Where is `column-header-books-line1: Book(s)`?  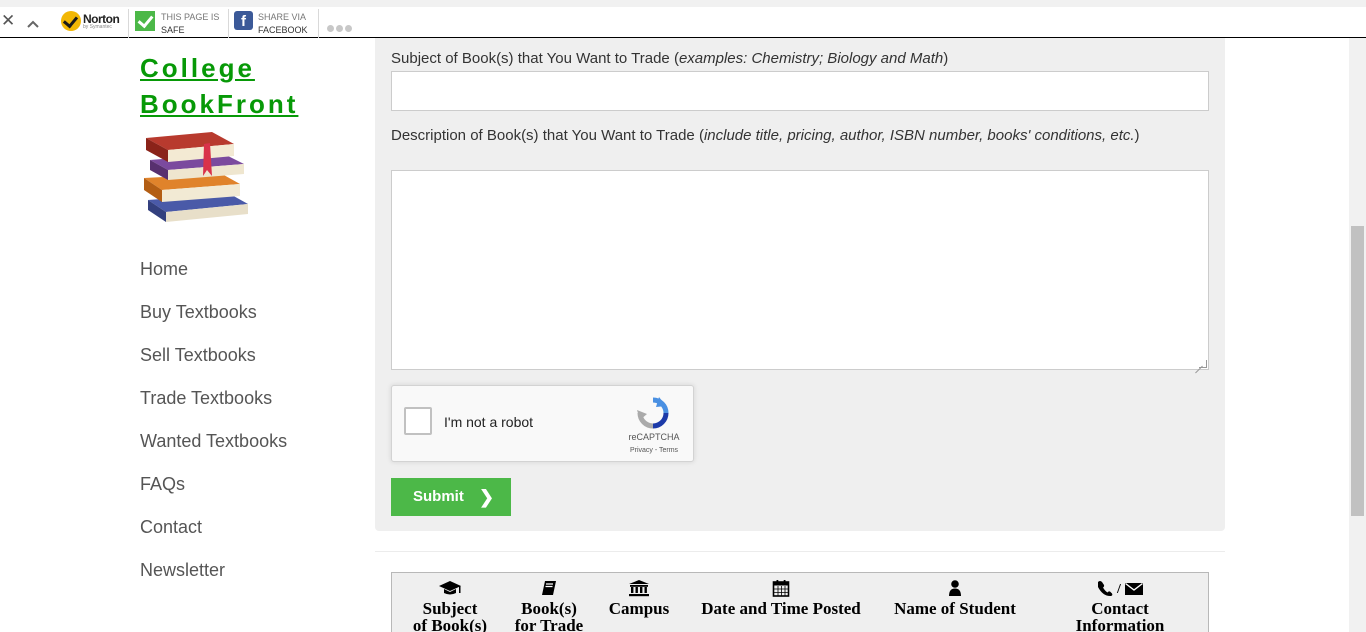 column-header-books-line1: Book(s) is located at coordinates (549, 608).